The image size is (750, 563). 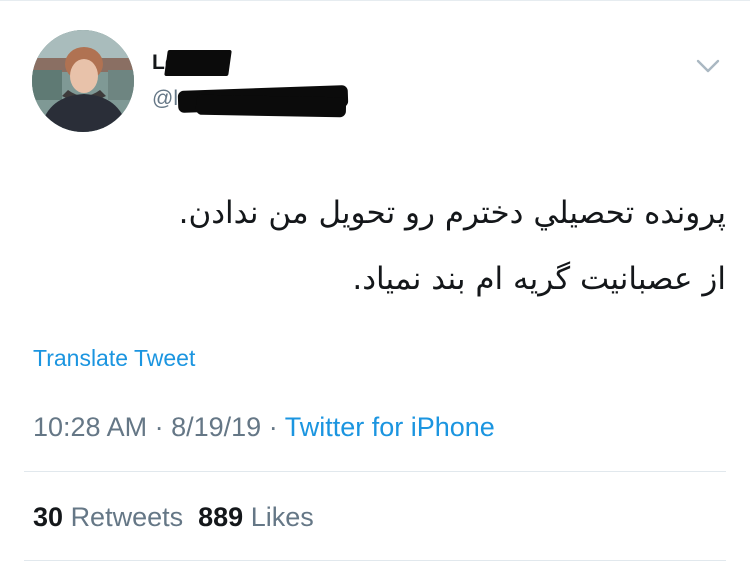 What do you see at coordinates (114, 358) in the screenshot?
I see `translate-tweet-link: Translate Tweet` at bounding box center [114, 358].